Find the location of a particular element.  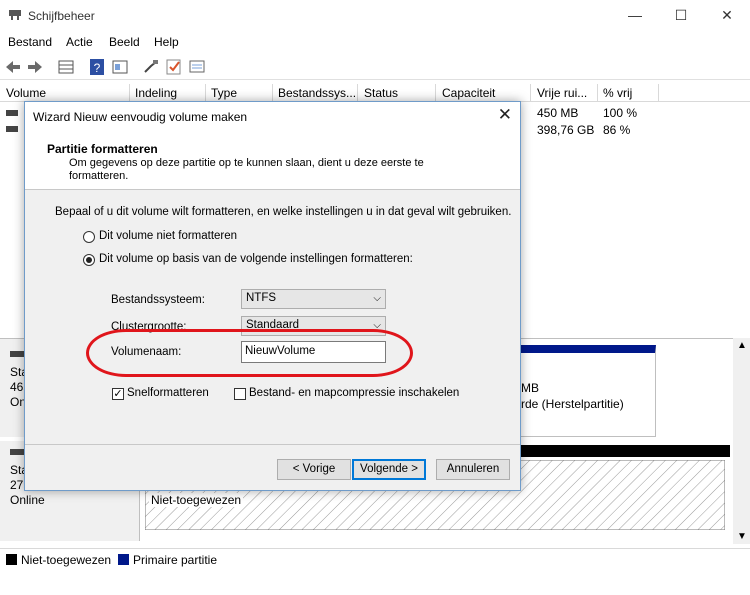

recovery-partition: MB rde (Herstelpartitie) is located at coordinates (583, 391).